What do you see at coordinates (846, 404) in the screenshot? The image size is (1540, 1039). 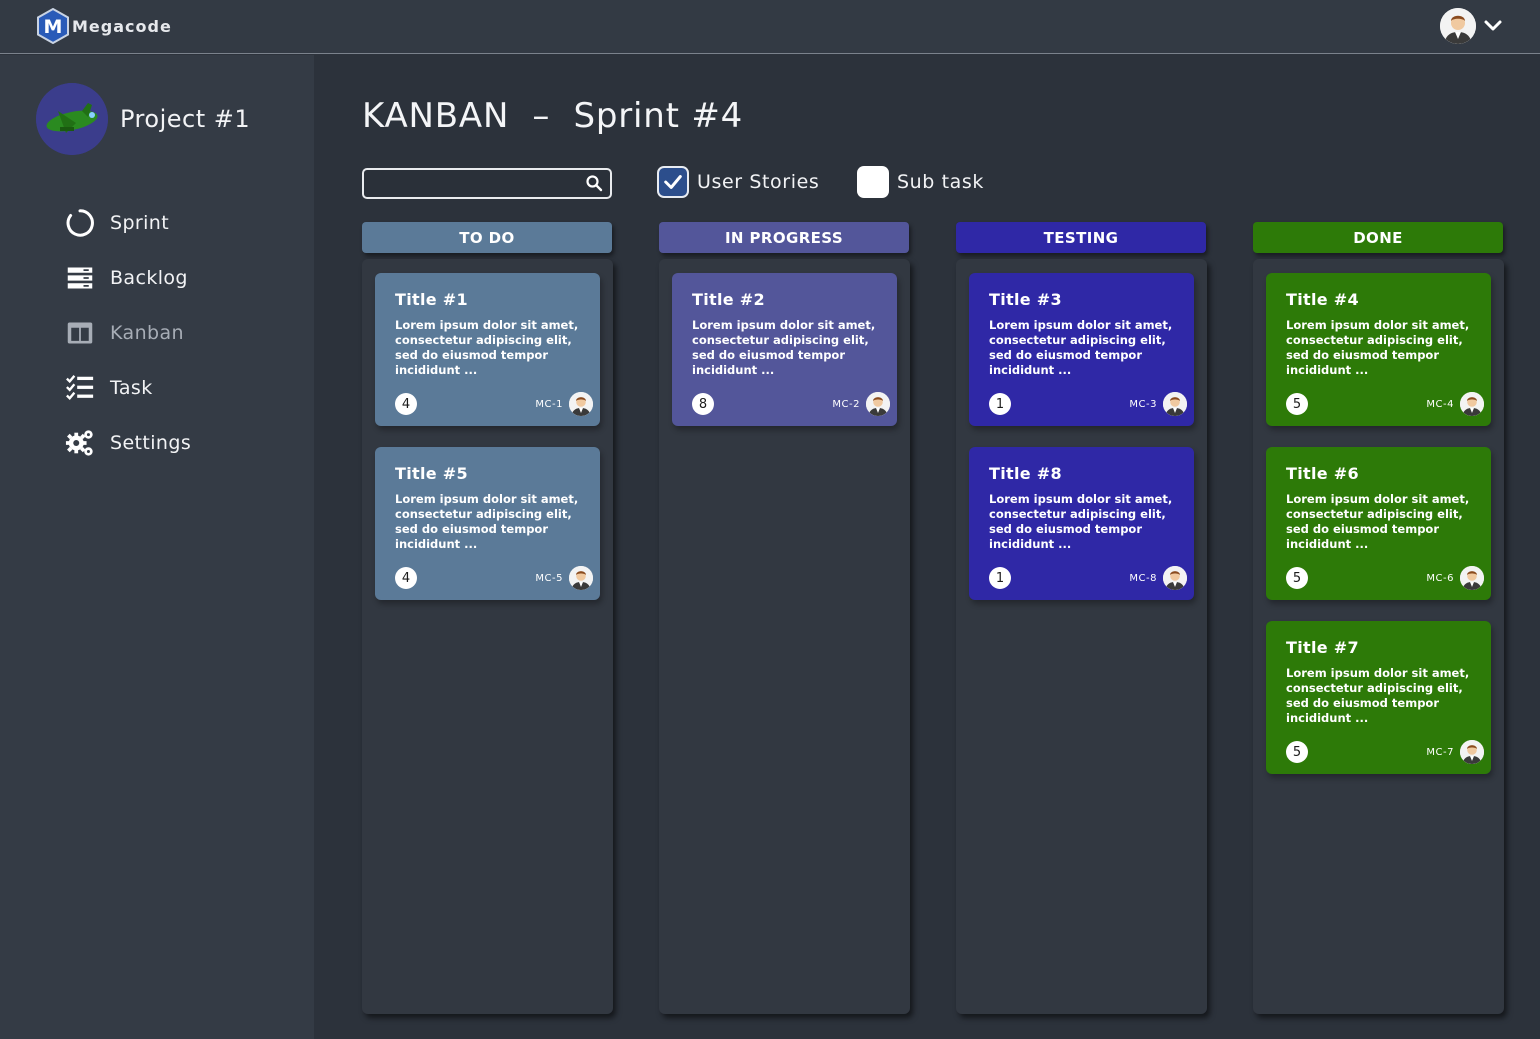 I see `issue-key: MC-2` at bounding box center [846, 404].